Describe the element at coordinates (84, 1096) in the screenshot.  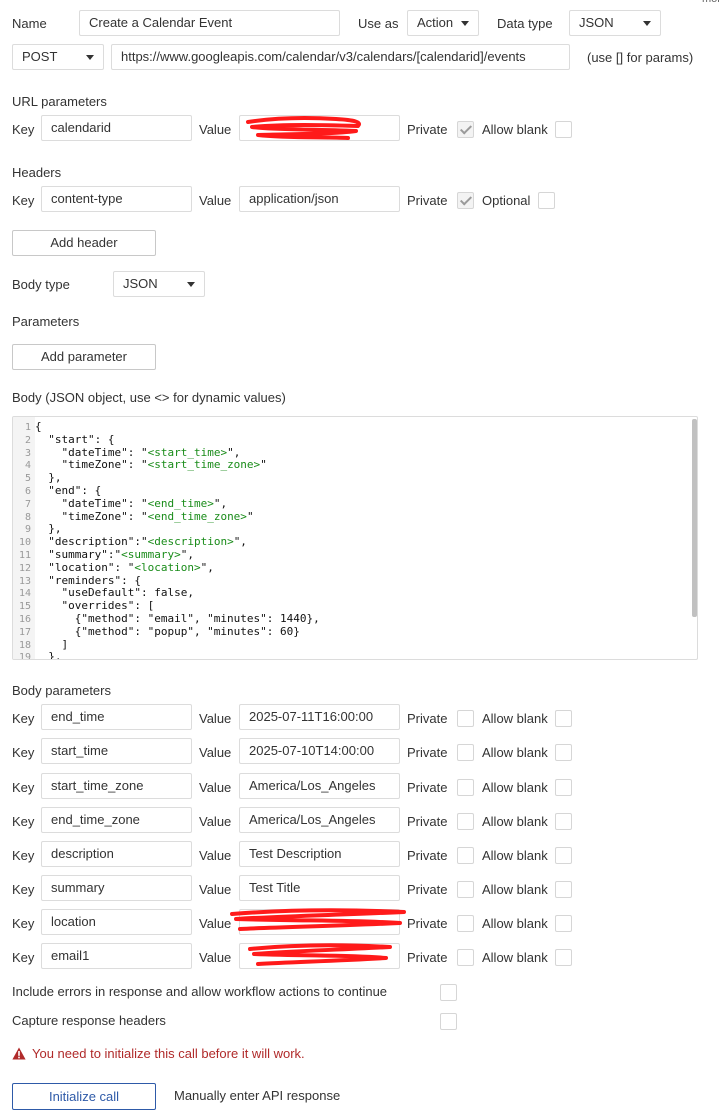
I see `initialize-call-button: Initialize call` at that location.